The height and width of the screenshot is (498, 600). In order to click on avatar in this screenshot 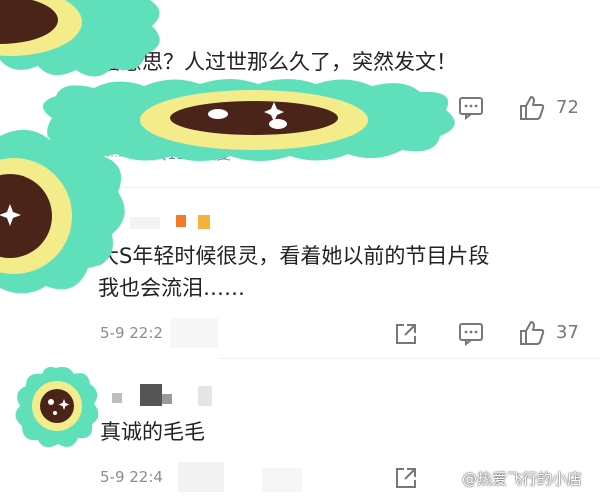, I will do `click(56, 407)`.